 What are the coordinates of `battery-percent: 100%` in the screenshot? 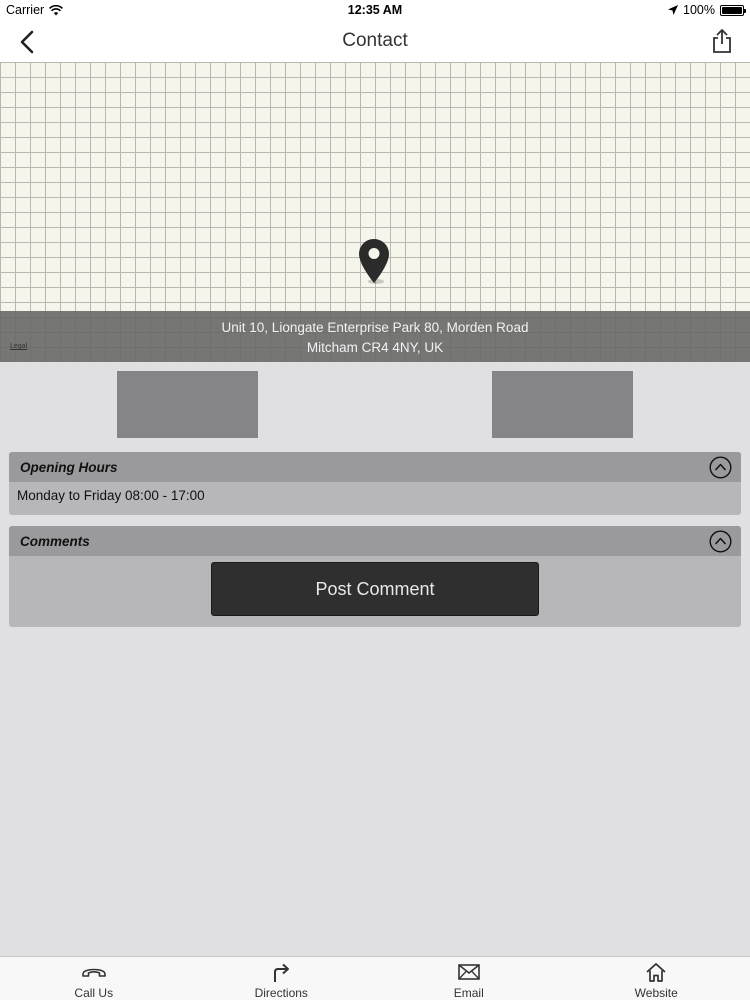 It's located at (699, 10).